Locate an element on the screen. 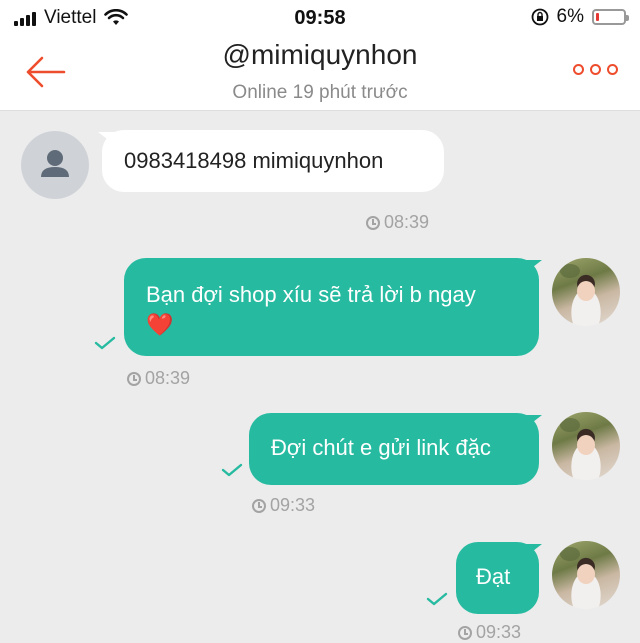  user-icon is located at coordinates (55, 163).